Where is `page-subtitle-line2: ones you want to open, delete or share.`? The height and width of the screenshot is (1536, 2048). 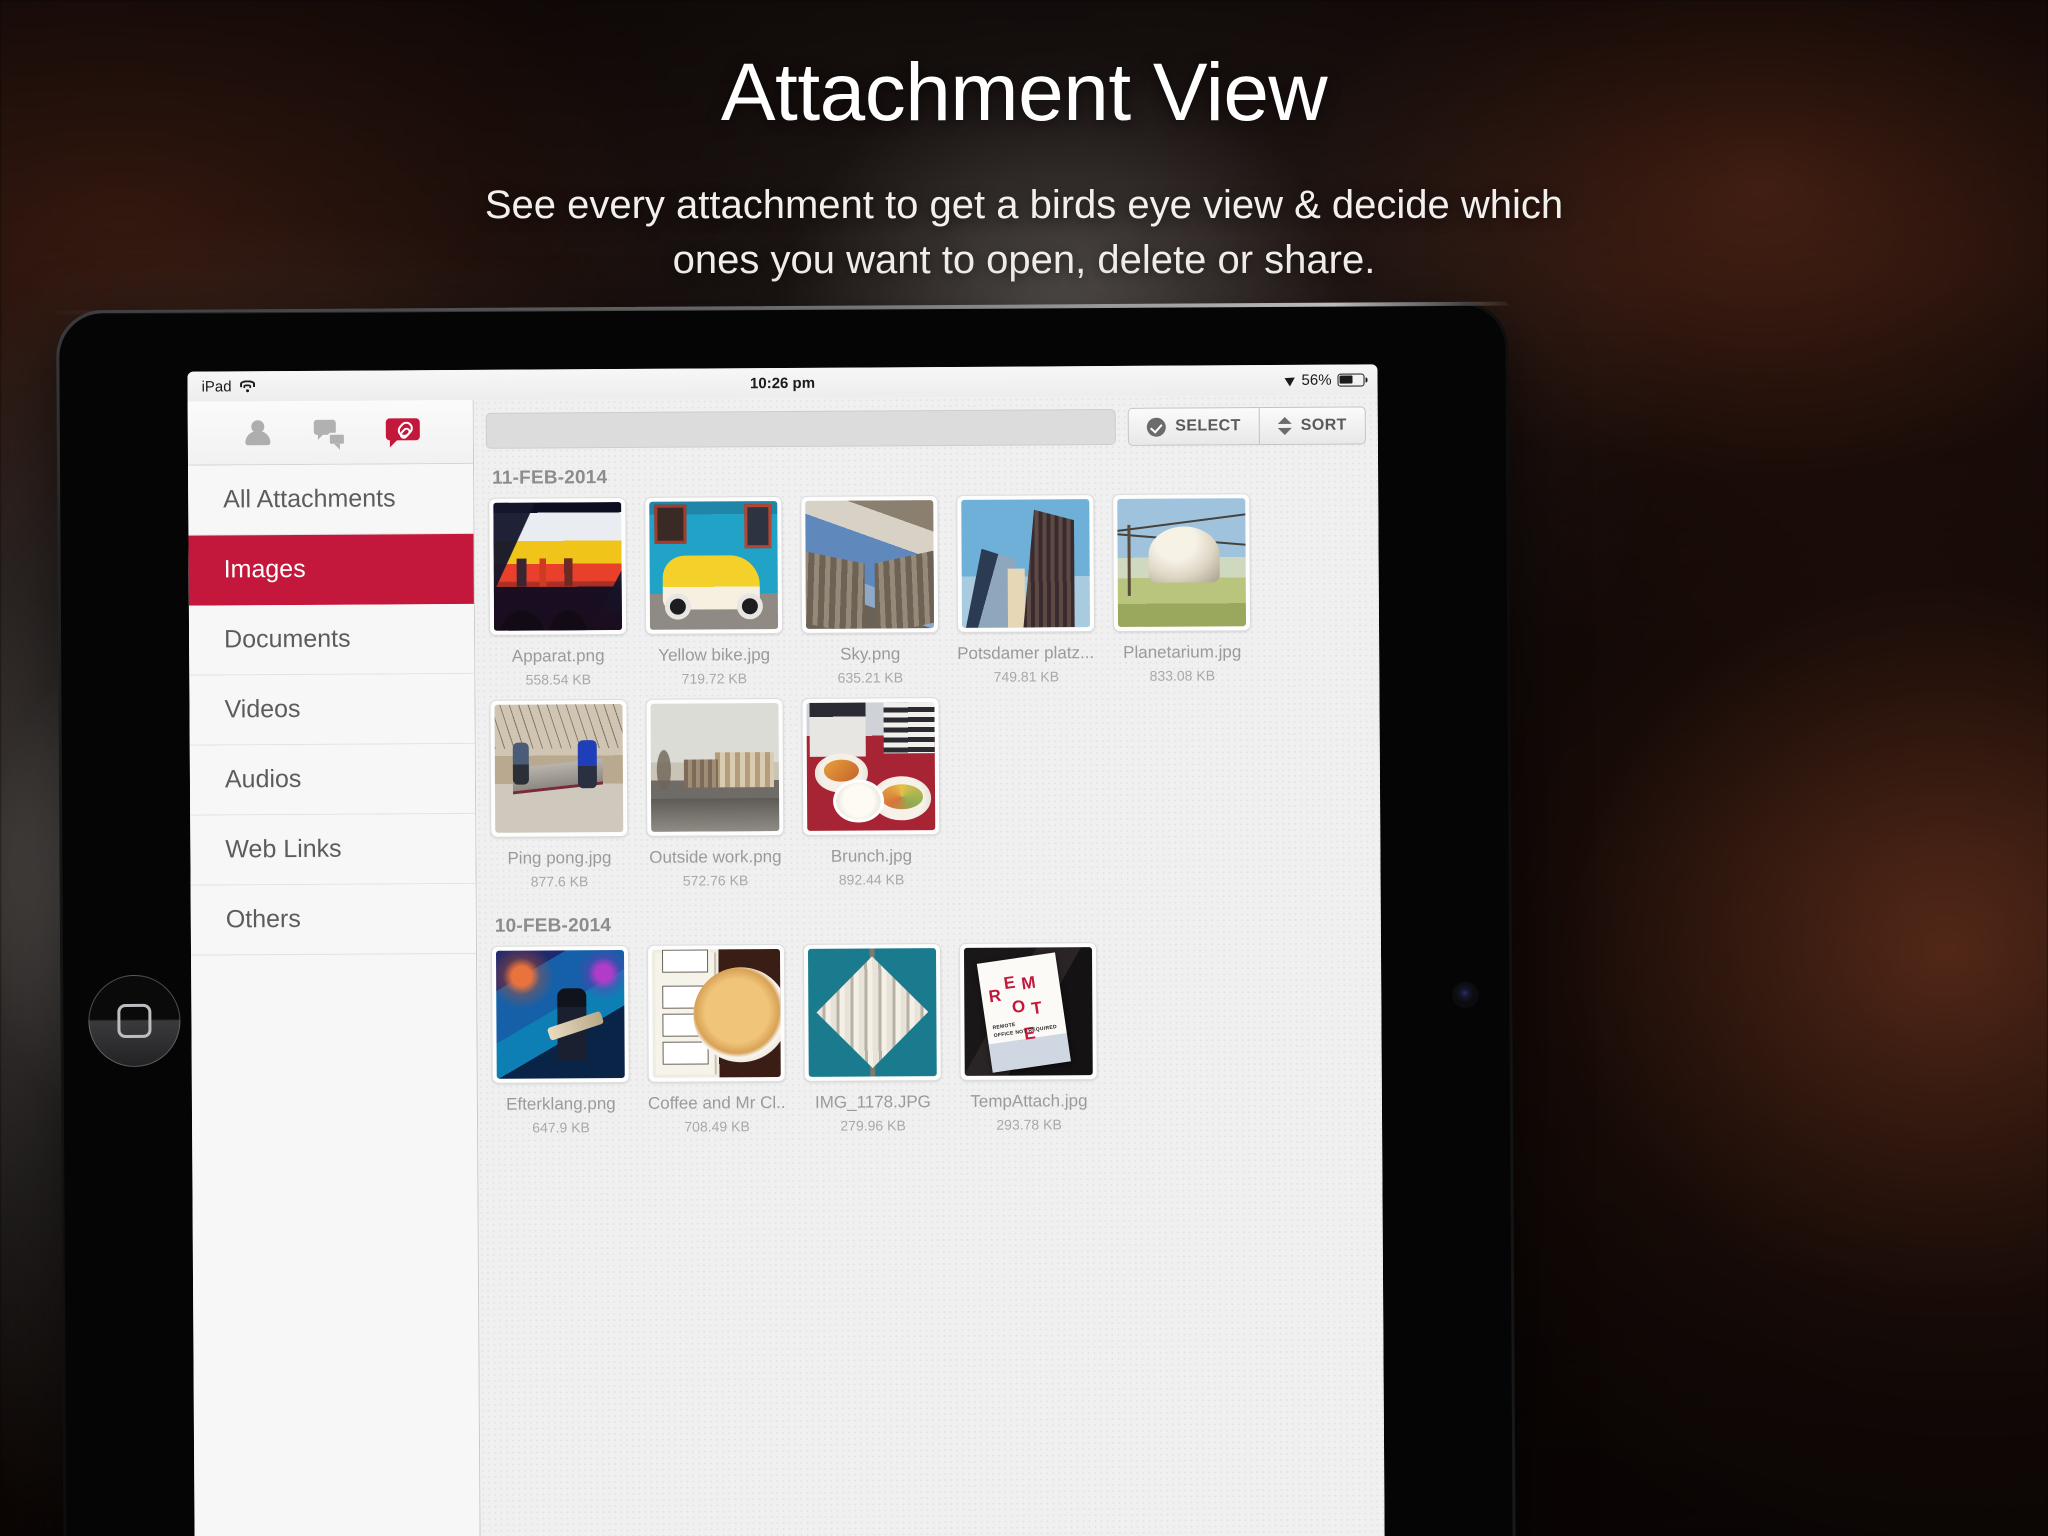
page-subtitle-line2: ones you want to open, delete or share. is located at coordinates (1024, 260).